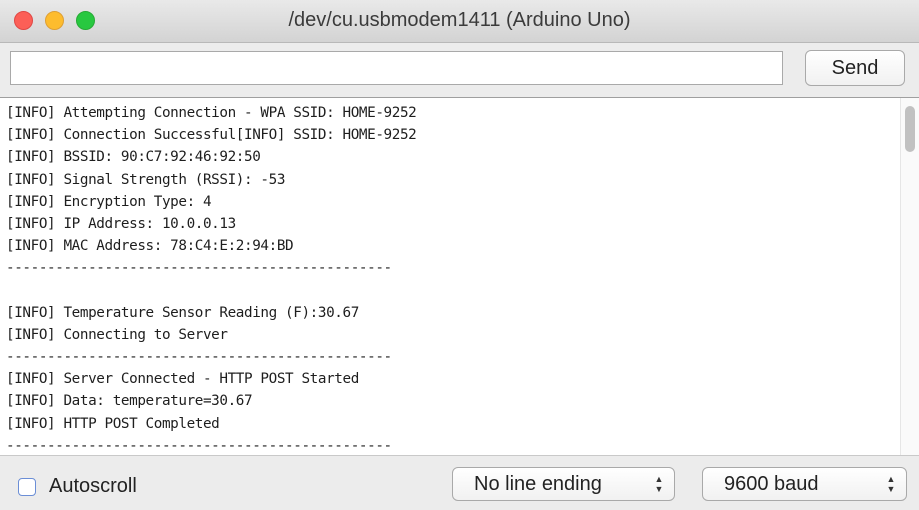 This screenshot has height=510, width=919. I want to click on log-line: [INFO] HTTP POST Completed, so click(113, 423).